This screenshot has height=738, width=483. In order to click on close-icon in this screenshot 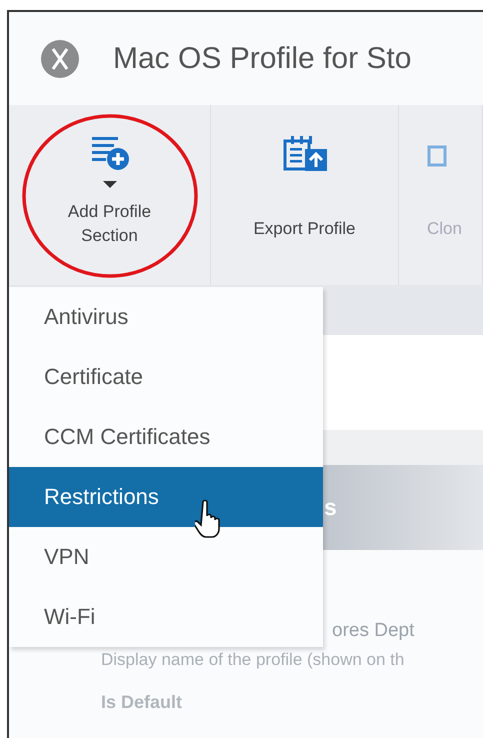, I will do `click(60, 58)`.